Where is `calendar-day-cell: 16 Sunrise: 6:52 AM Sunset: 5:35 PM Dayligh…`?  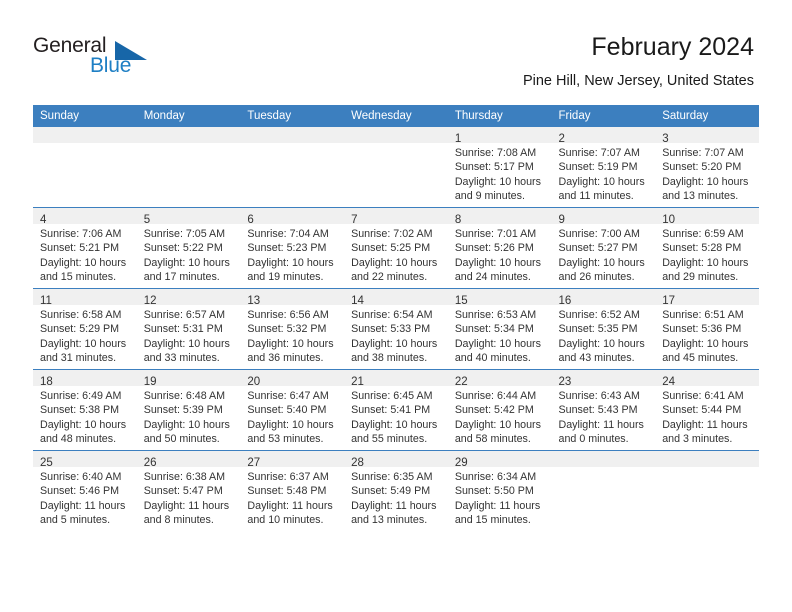
calendar-day-cell: 16 Sunrise: 6:52 AM Sunset: 5:35 PM Dayligh… is located at coordinates (603, 329).